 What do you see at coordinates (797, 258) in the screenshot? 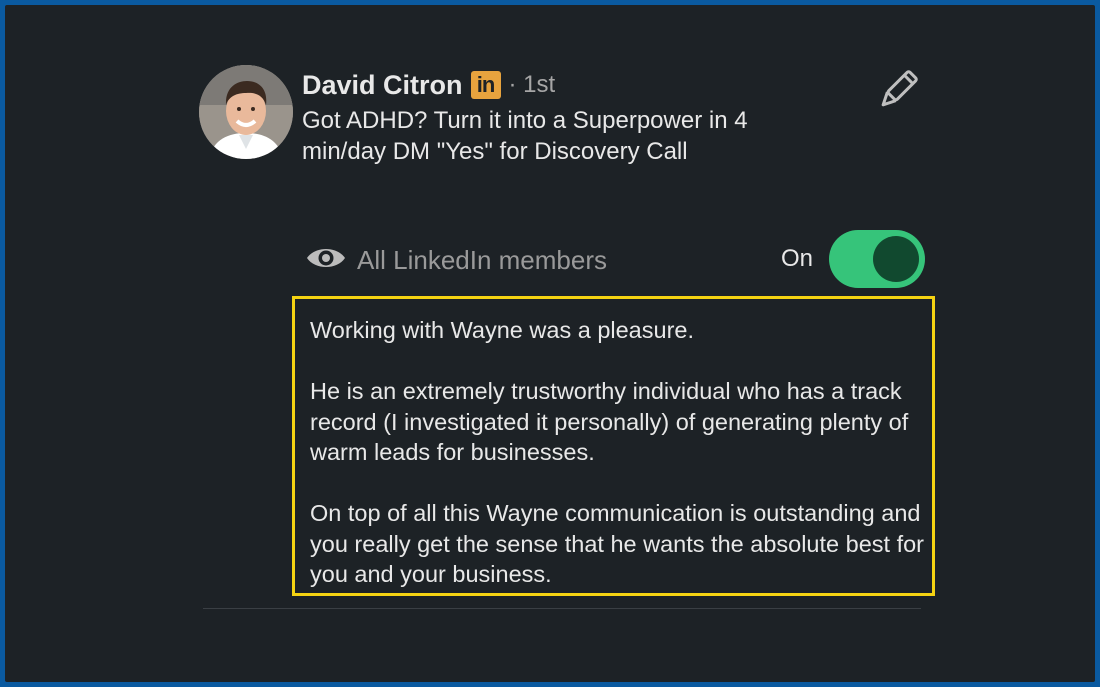
I see `toggle-state-label: On` at bounding box center [797, 258].